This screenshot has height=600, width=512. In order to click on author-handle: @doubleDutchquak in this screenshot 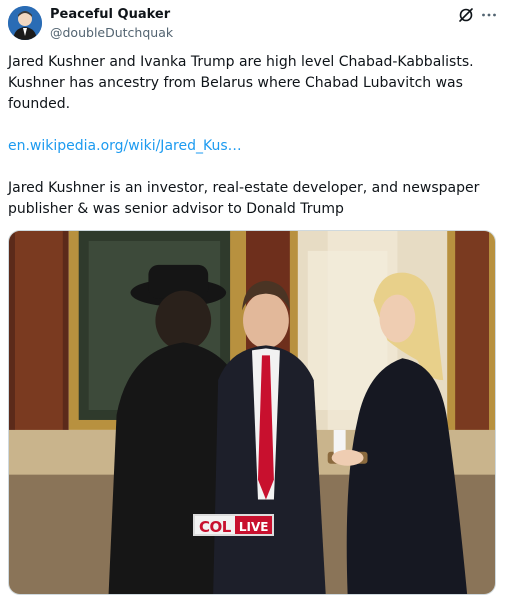, I will do `click(111, 33)`.